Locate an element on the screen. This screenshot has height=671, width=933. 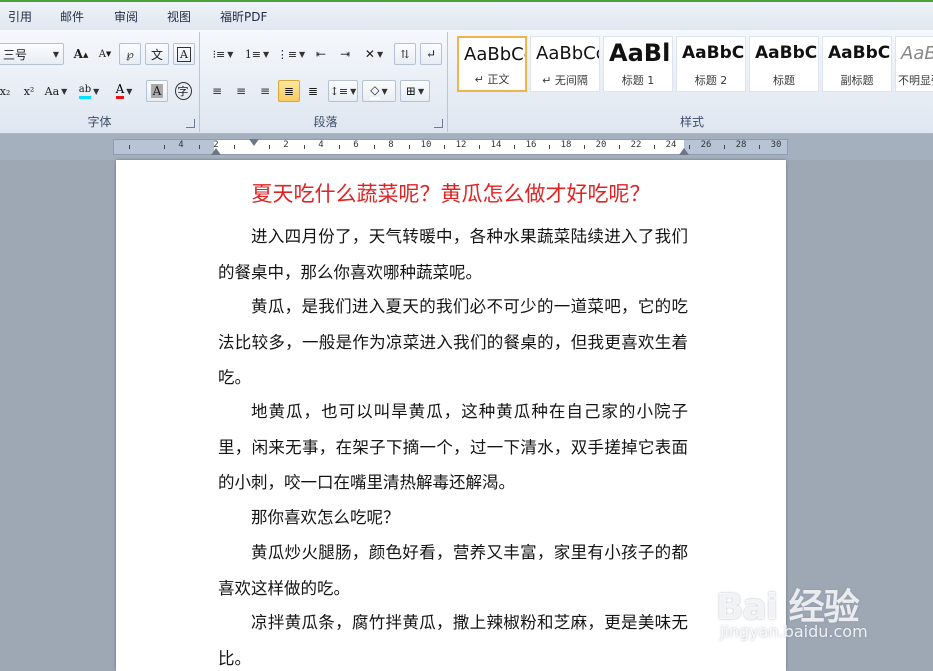
font-group-label: 字体 is located at coordinates (99, 122).